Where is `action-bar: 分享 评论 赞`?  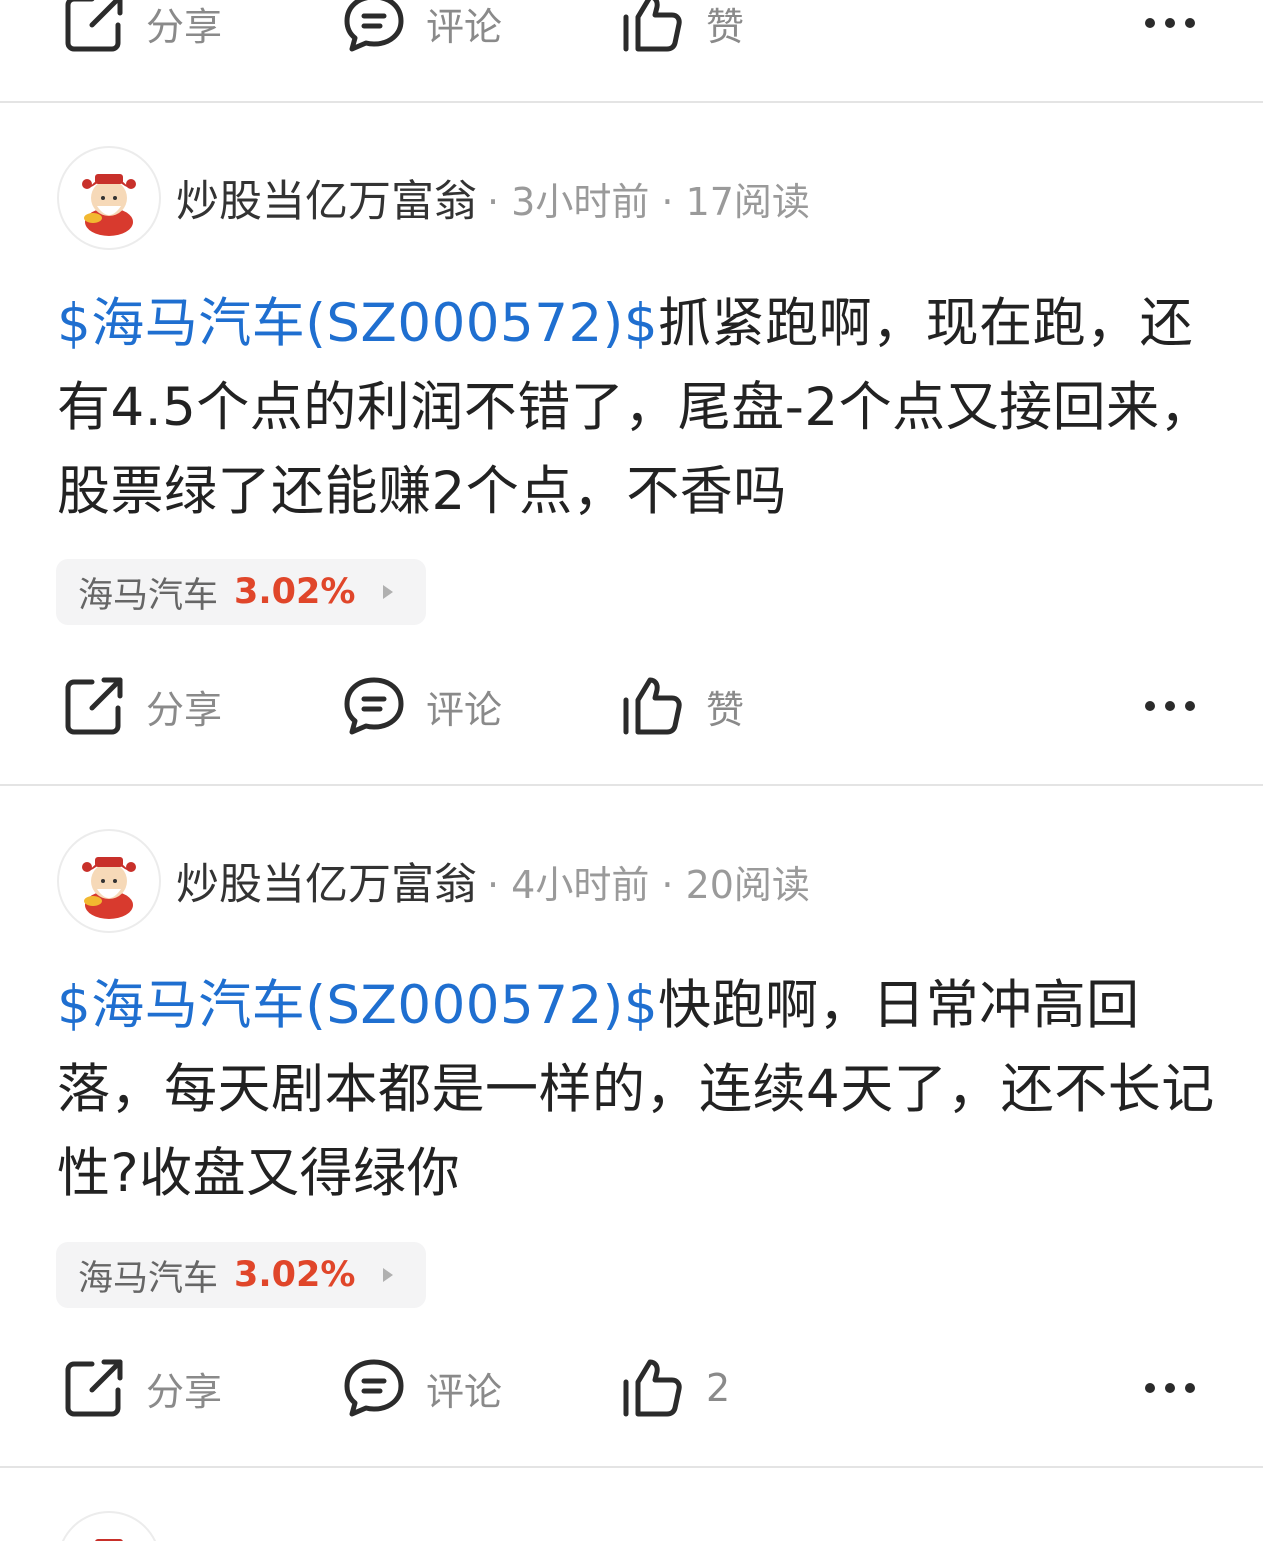 action-bar: 分享 评论 赞 is located at coordinates (631, 706).